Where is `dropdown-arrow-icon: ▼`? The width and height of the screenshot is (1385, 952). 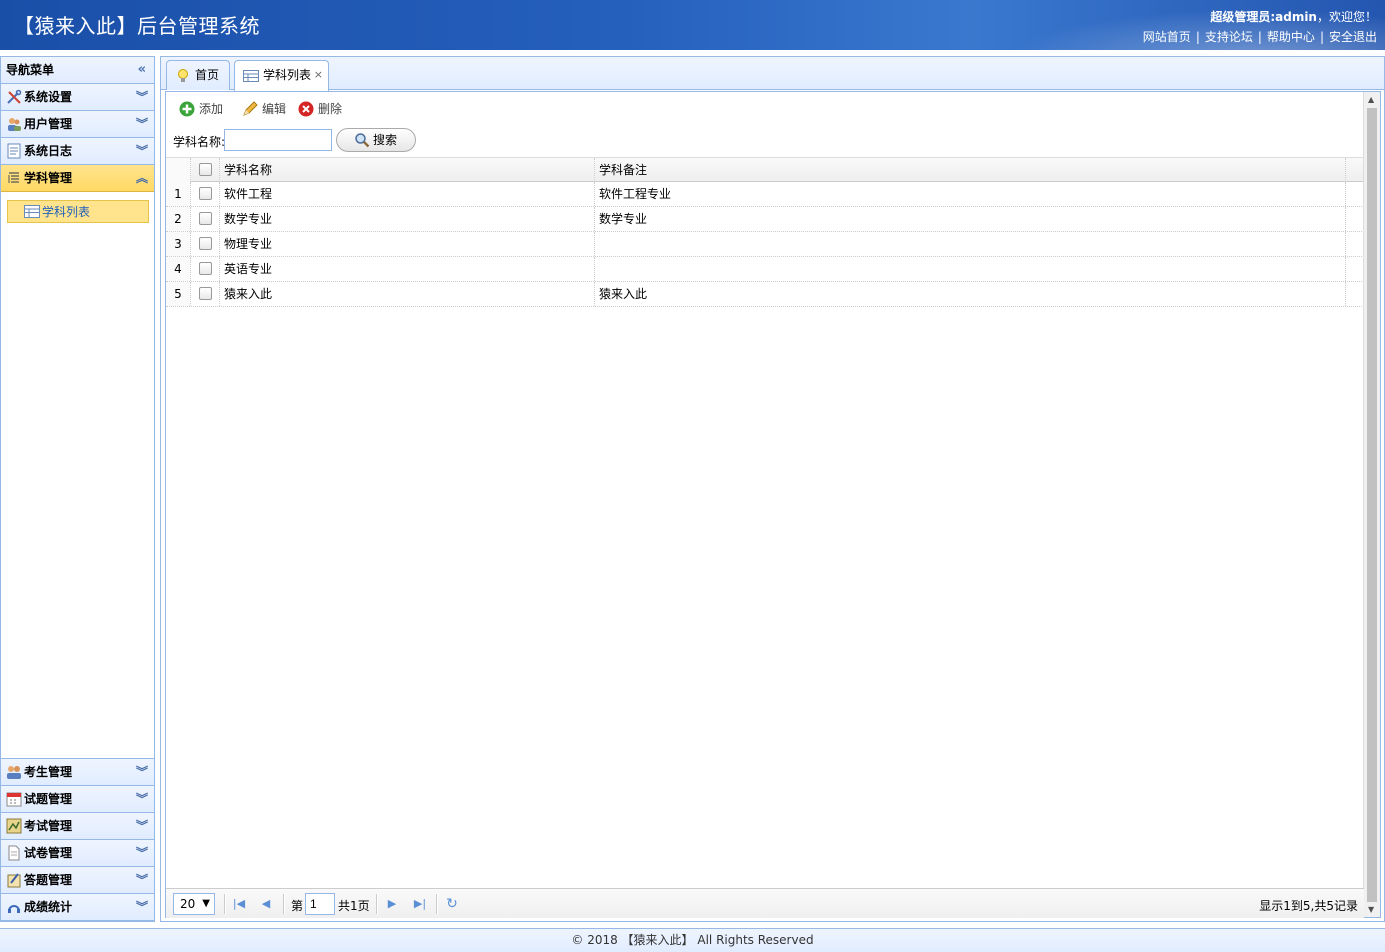
dropdown-arrow-icon: ▼ is located at coordinates (206, 903).